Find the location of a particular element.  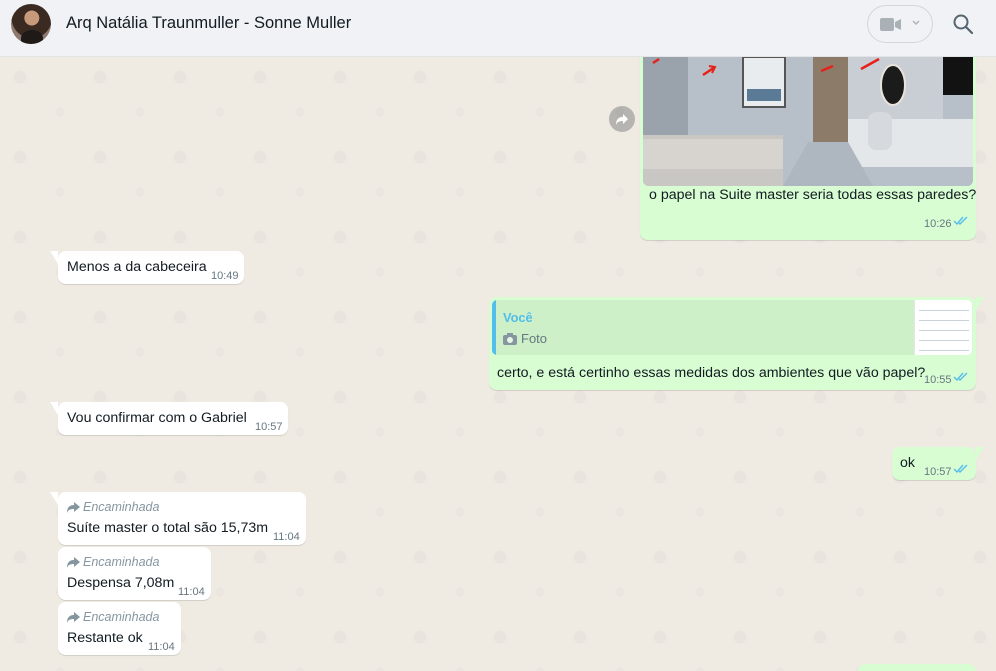

message-bubble-incoming: Menos a da cabeceira 10:49 is located at coordinates (147, 267).